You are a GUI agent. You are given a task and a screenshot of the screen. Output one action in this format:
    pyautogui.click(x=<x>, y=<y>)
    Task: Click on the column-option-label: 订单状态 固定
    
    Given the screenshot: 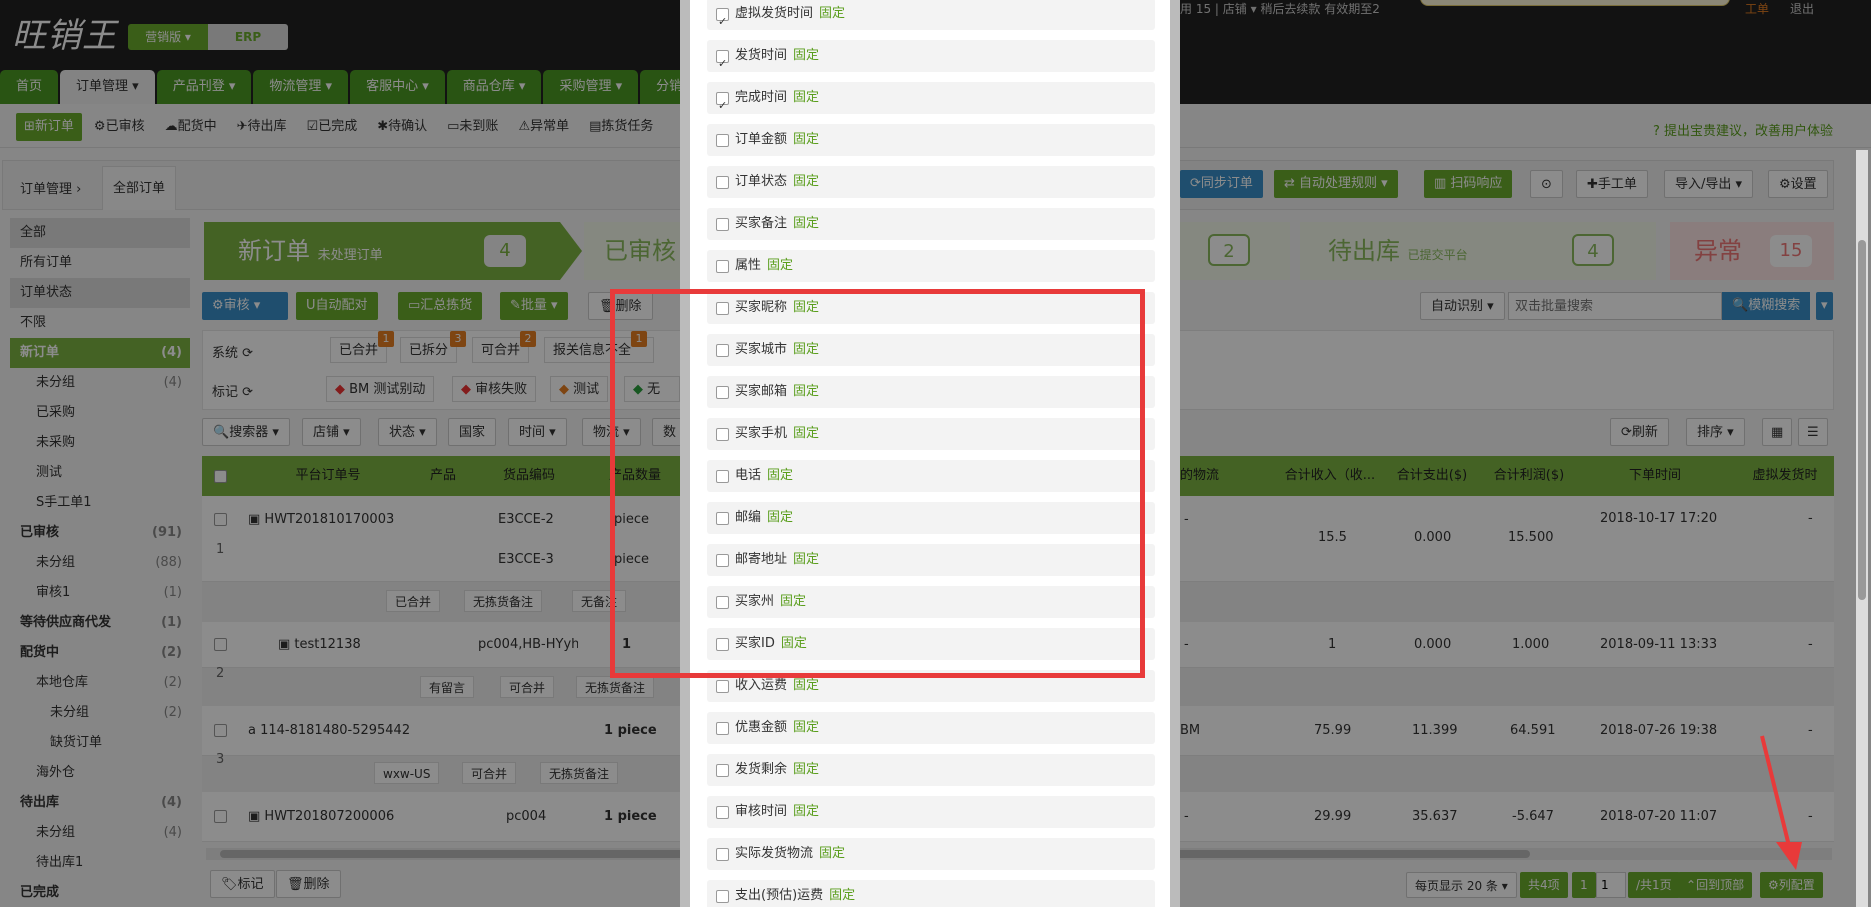 What is the action you would take?
    pyautogui.click(x=777, y=182)
    